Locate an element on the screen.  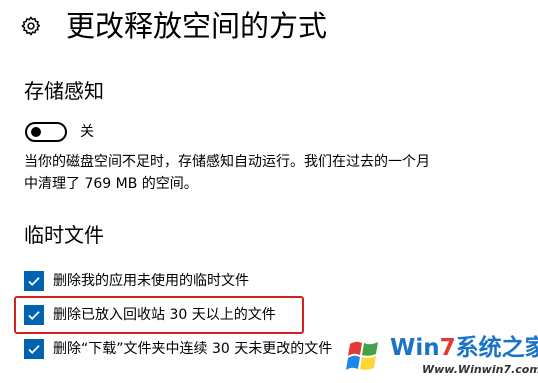
windows-logo-icon is located at coordinates (362, 355).